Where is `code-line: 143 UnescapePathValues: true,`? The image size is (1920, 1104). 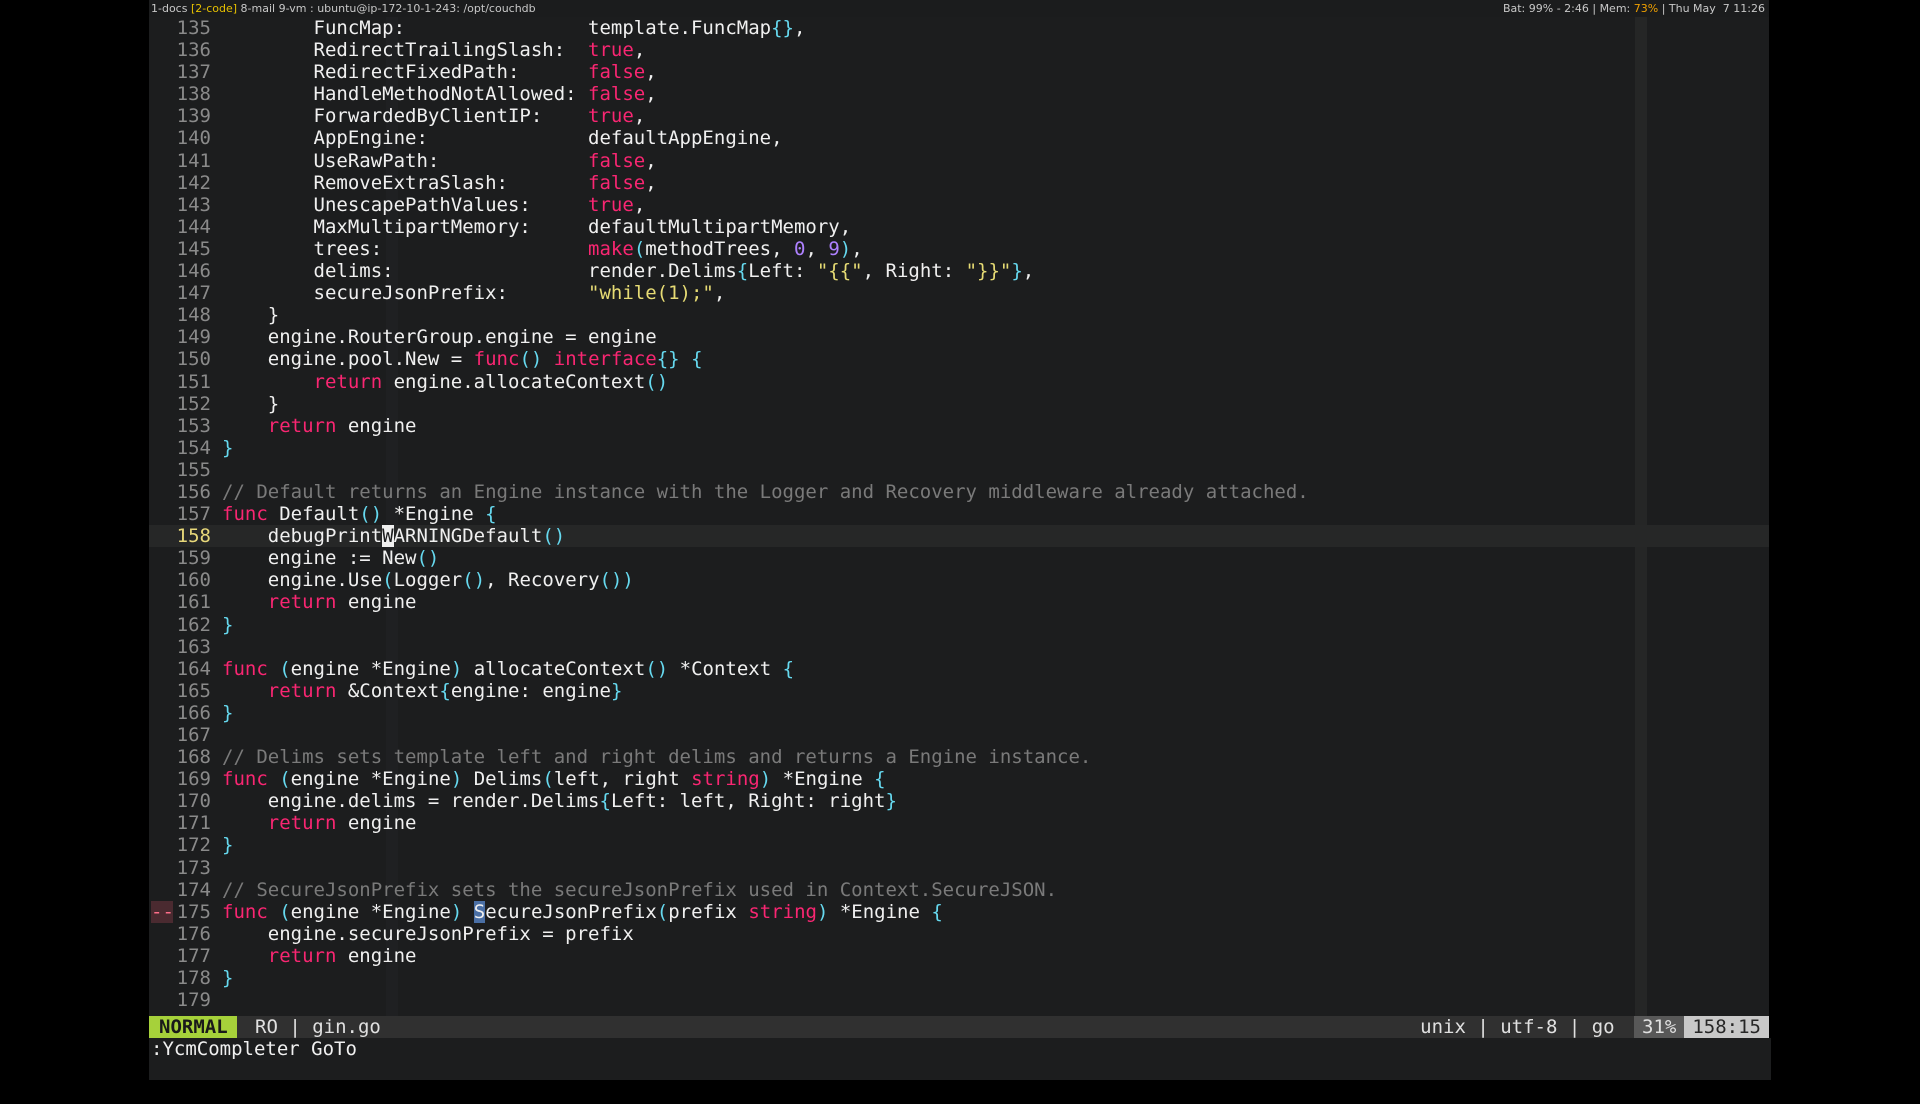 code-line: 143 UnescapePathValues: true, is located at coordinates (959, 205).